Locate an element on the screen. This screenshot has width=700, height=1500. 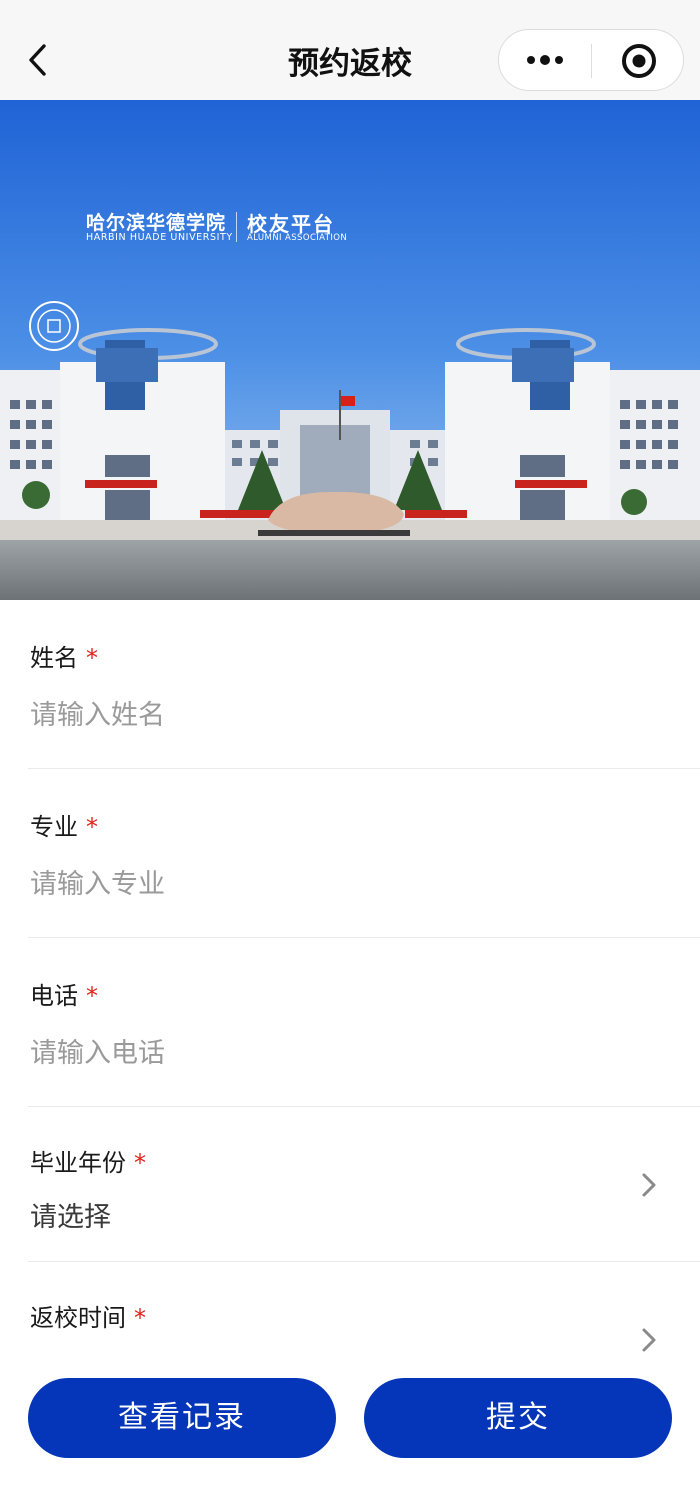
name-label: 姓名 * is located at coordinates (64, 658).